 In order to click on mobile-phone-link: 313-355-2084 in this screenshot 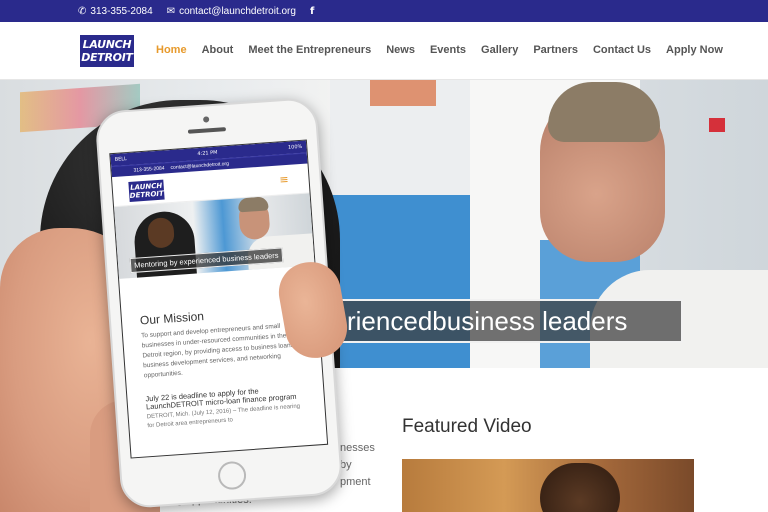, I will do `click(148, 169)`.